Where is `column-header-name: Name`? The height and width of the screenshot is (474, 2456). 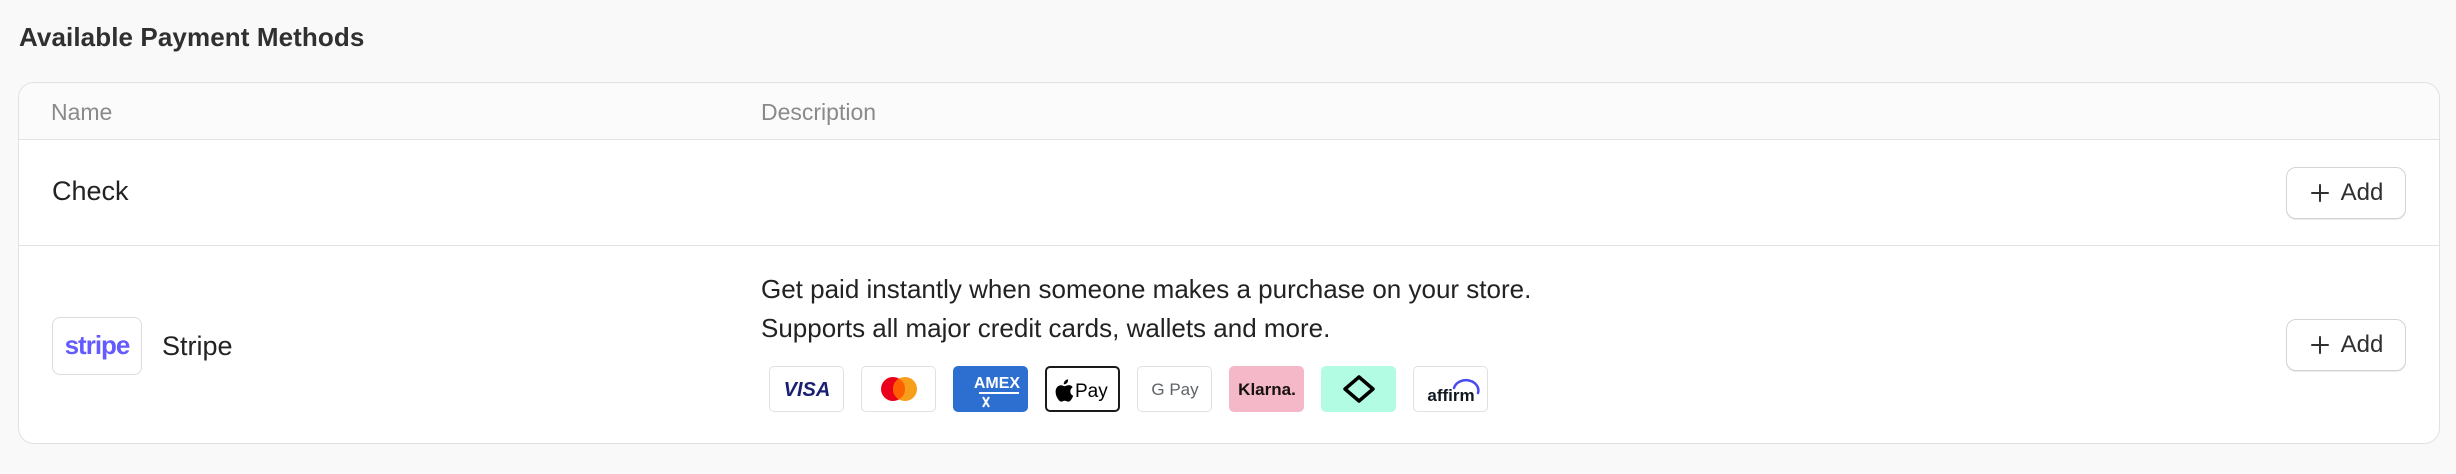
column-header-name: Name is located at coordinates (82, 112).